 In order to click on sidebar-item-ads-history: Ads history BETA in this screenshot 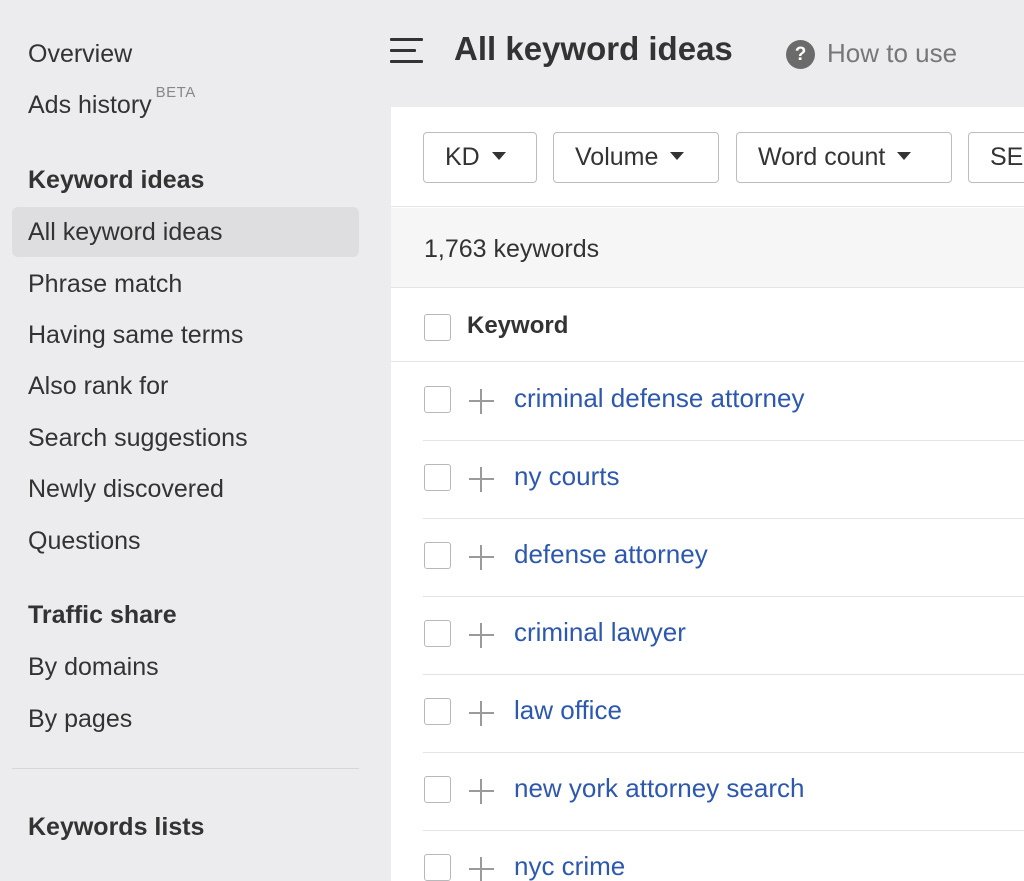, I will do `click(185, 105)`.